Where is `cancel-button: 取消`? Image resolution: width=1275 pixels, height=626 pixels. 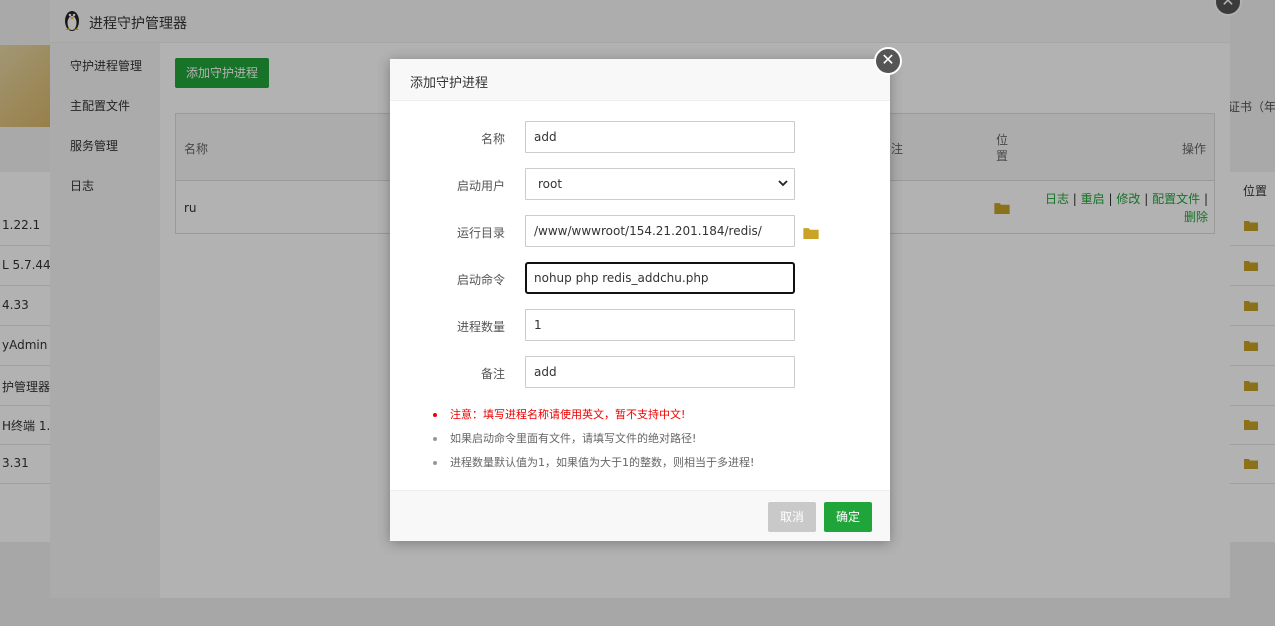
cancel-button: 取消 is located at coordinates (792, 517).